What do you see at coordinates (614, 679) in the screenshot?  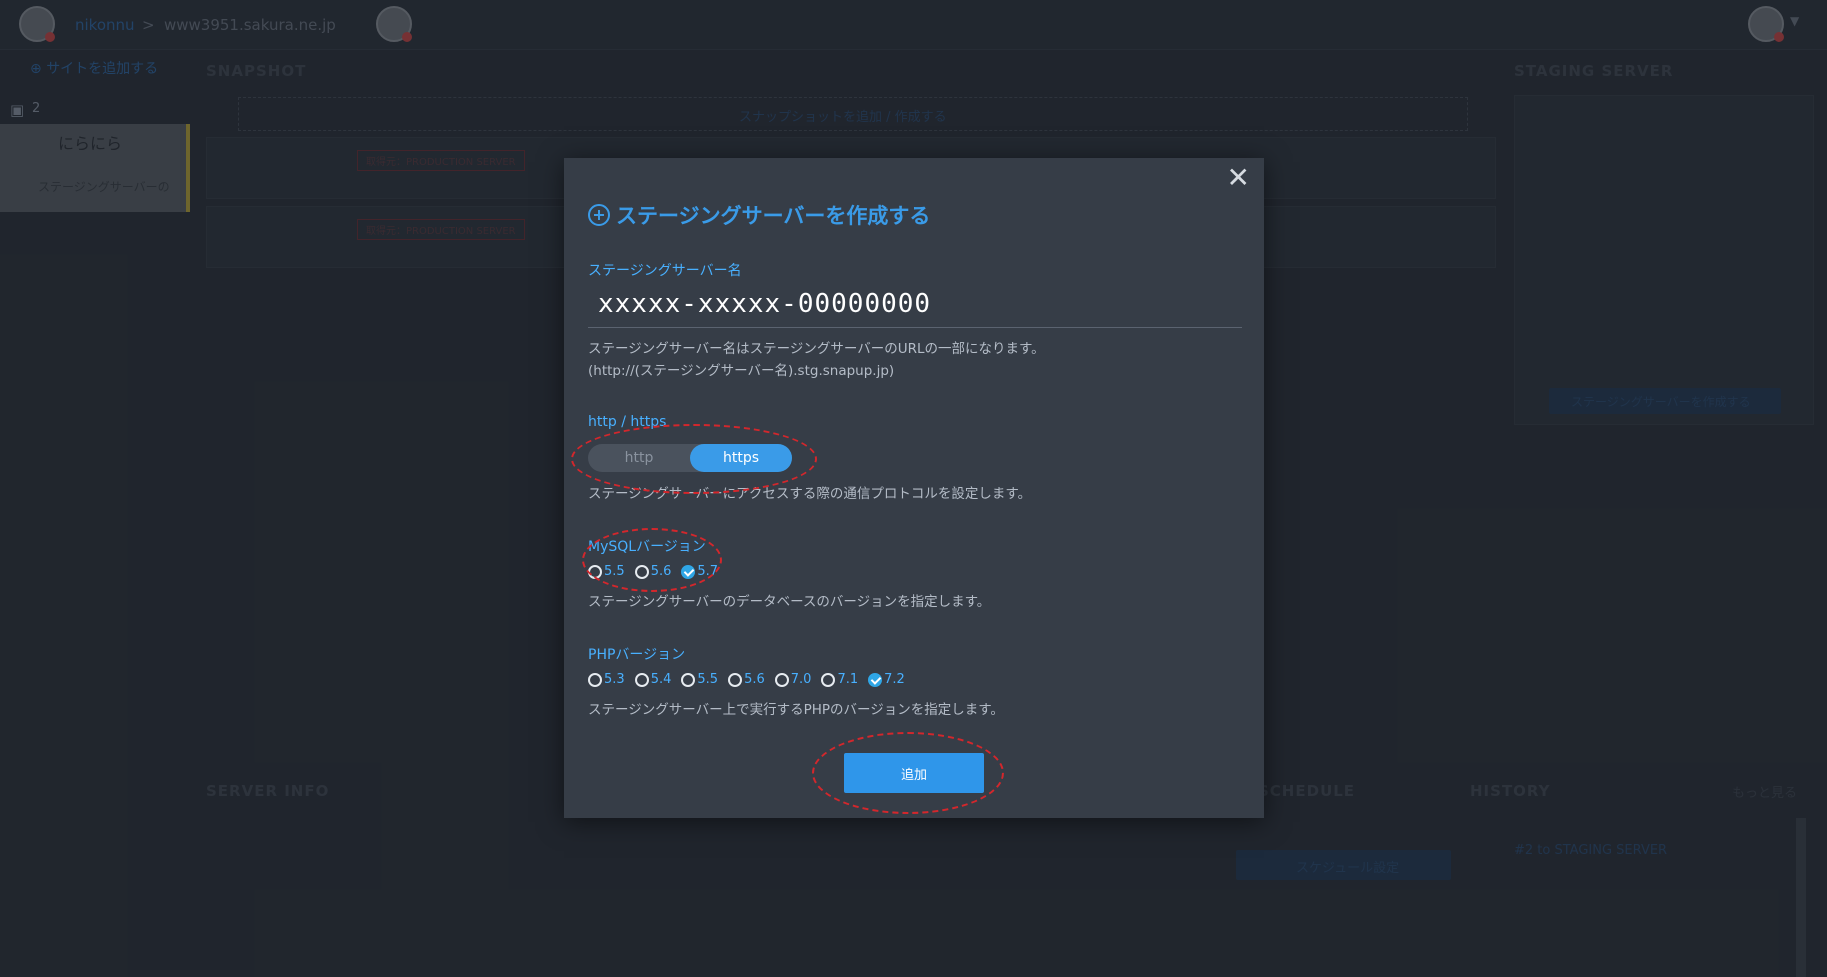 I see `radio-label: 5.3` at bounding box center [614, 679].